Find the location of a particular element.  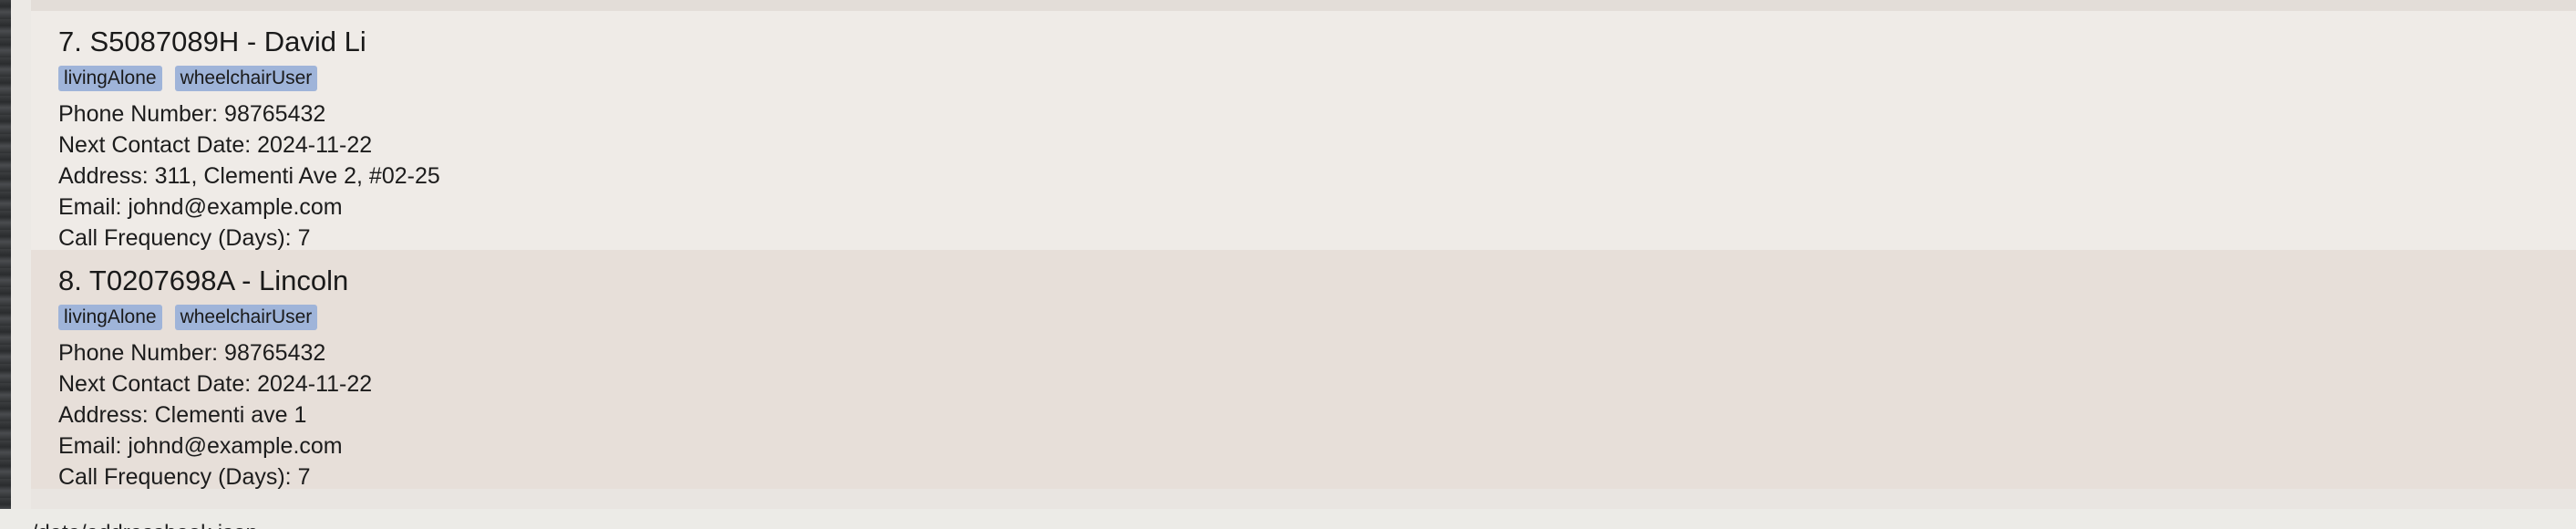

status-bar: ./data/addressbook.json is located at coordinates (1288, 519).